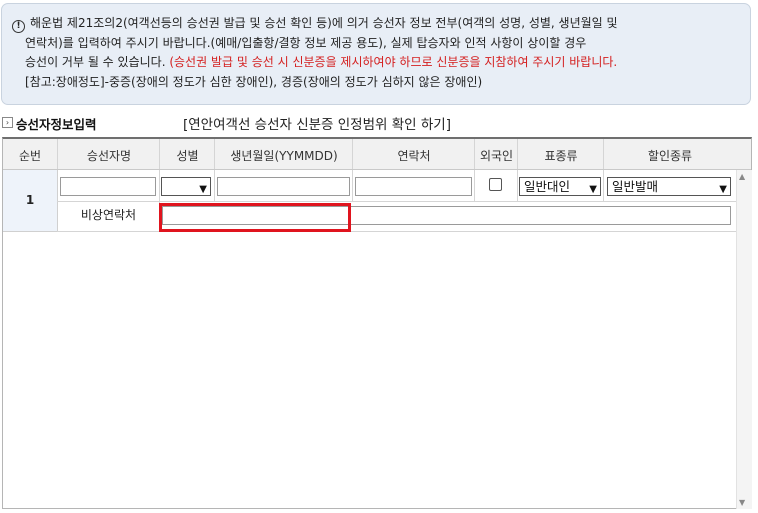 The height and width of the screenshot is (513, 758). I want to click on table-row: 1 ▼ 일반대인 ▼ 일반발매 ▼ 비상연락처, so click(369, 201).